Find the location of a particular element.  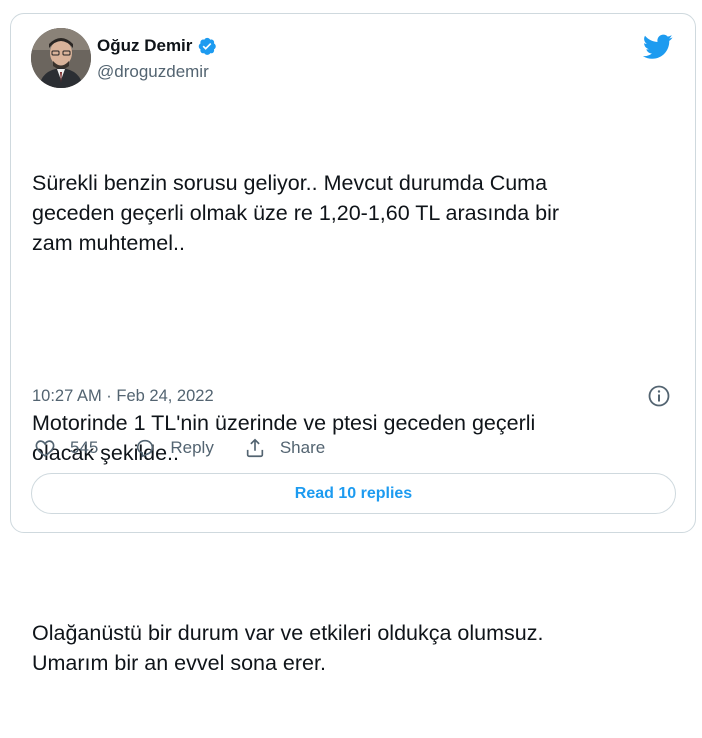

share-icon is located at coordinates (255, 448).